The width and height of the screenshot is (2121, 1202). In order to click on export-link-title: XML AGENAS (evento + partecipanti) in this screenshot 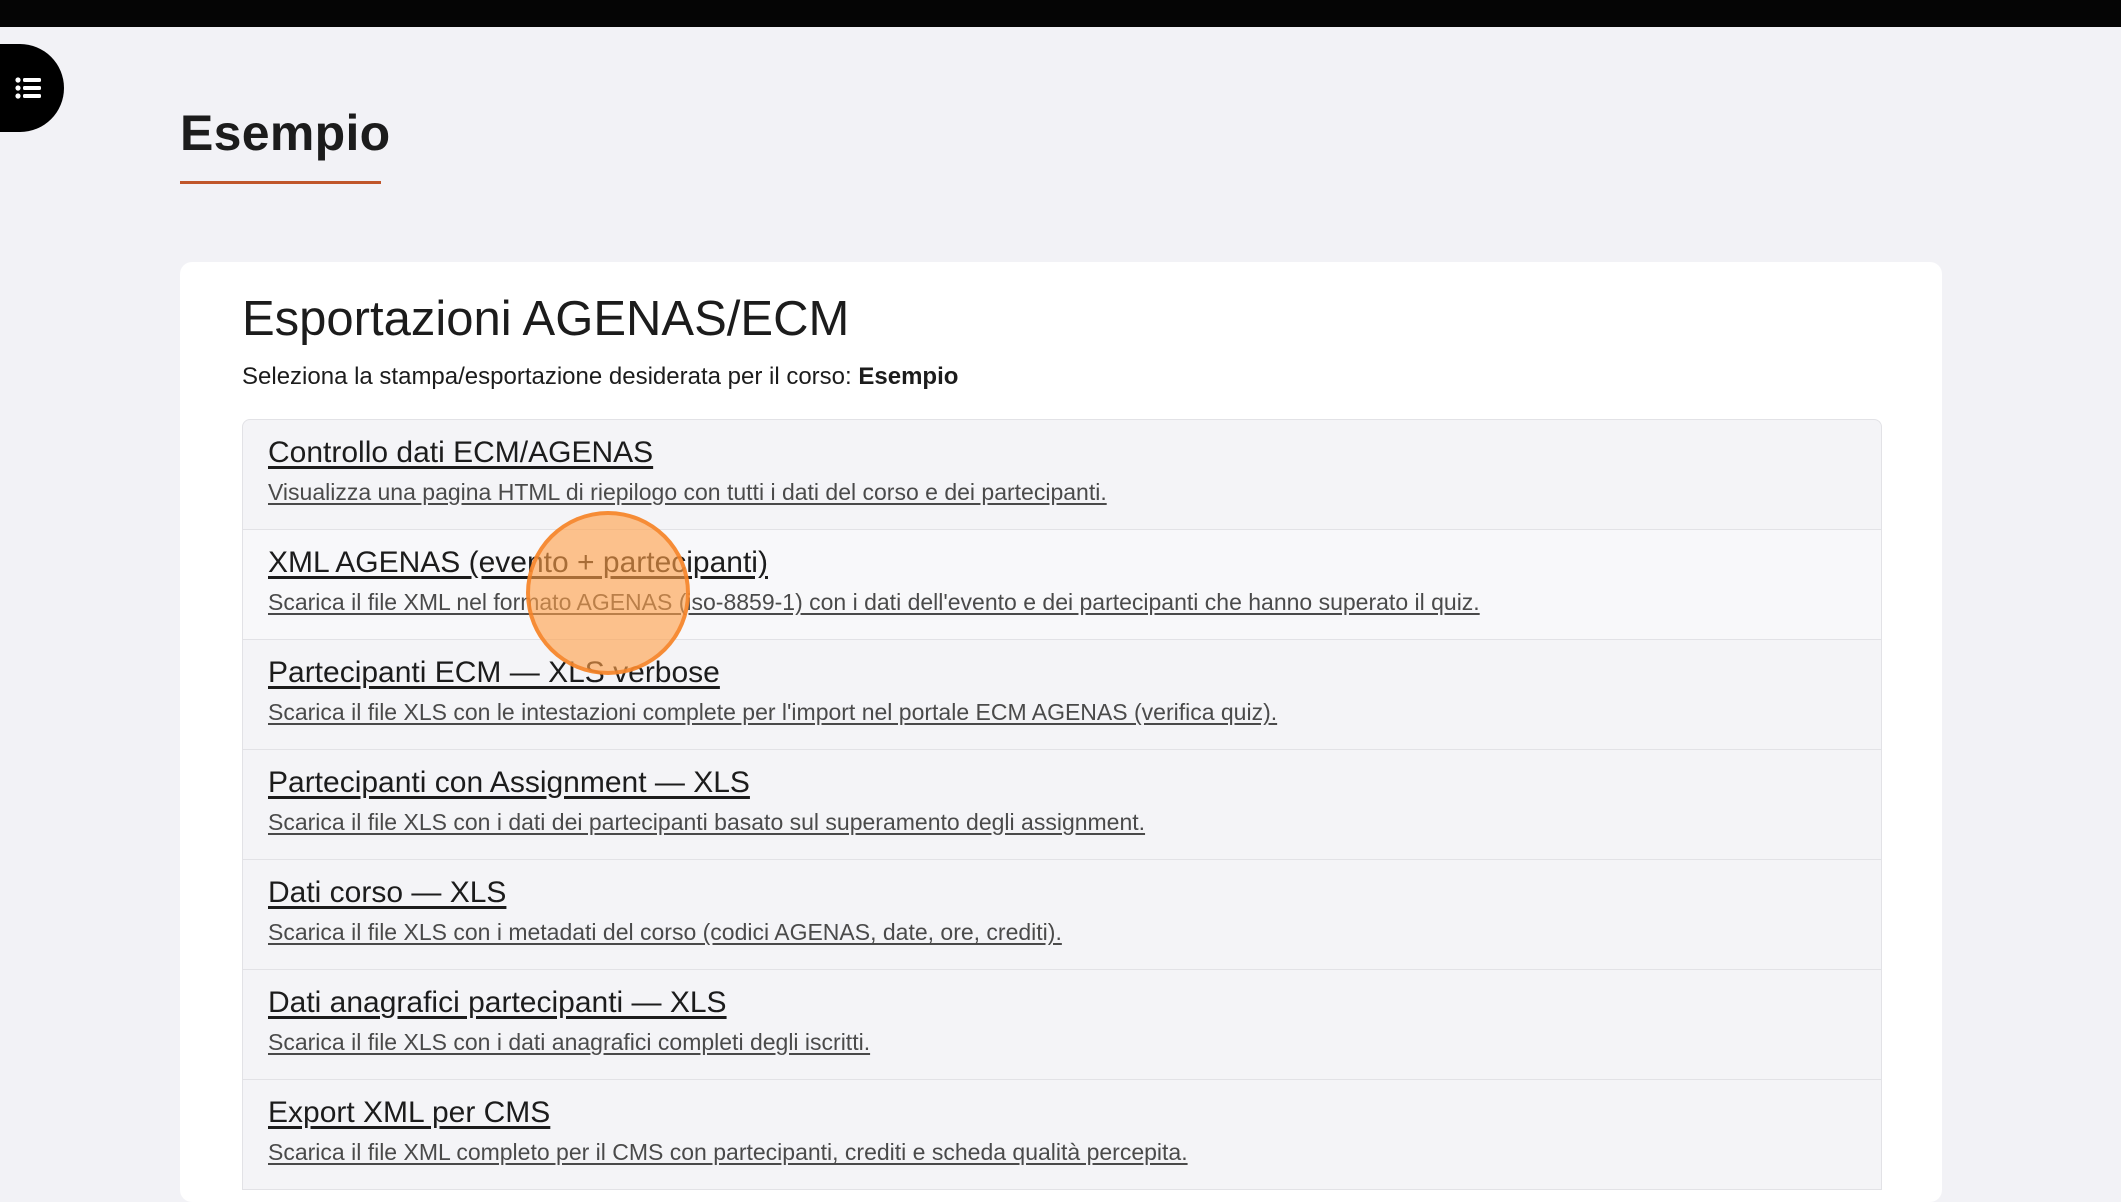, I will do `click(1074, 563)`.